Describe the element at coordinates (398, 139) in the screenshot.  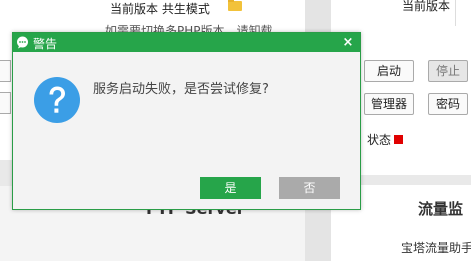
I see `status-indicator` at that location.